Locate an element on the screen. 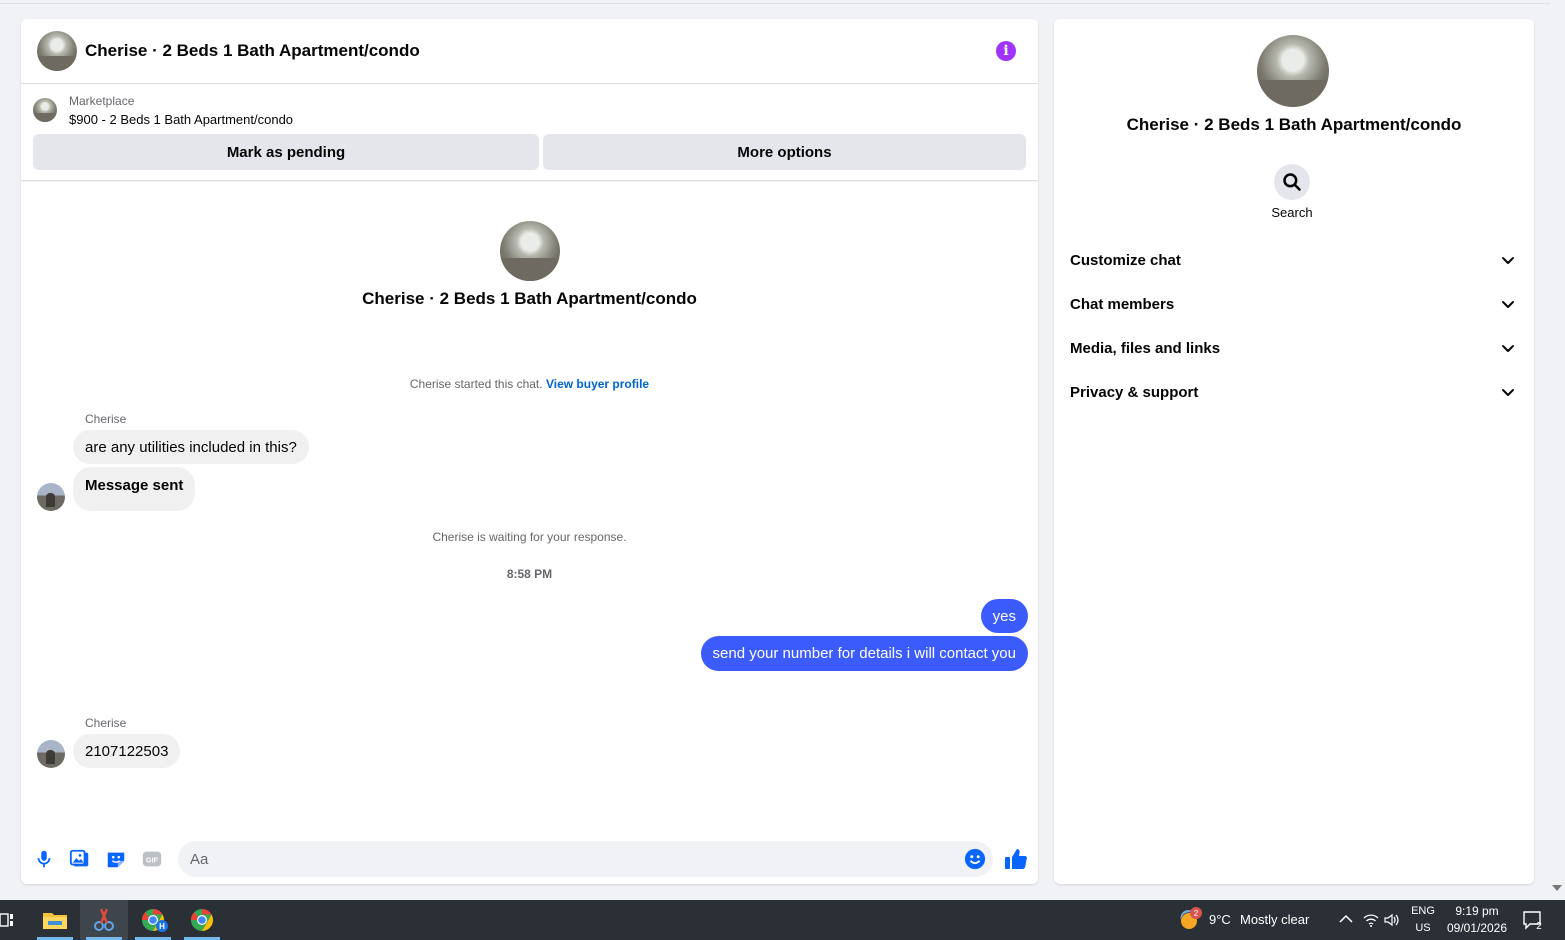  browser-top-edge is located at coordinates (775, 2).